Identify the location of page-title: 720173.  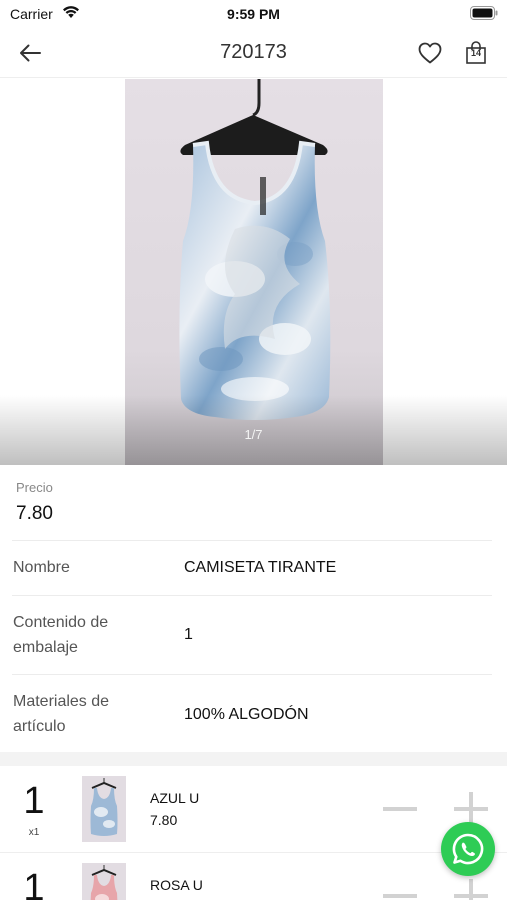
(253, 52).